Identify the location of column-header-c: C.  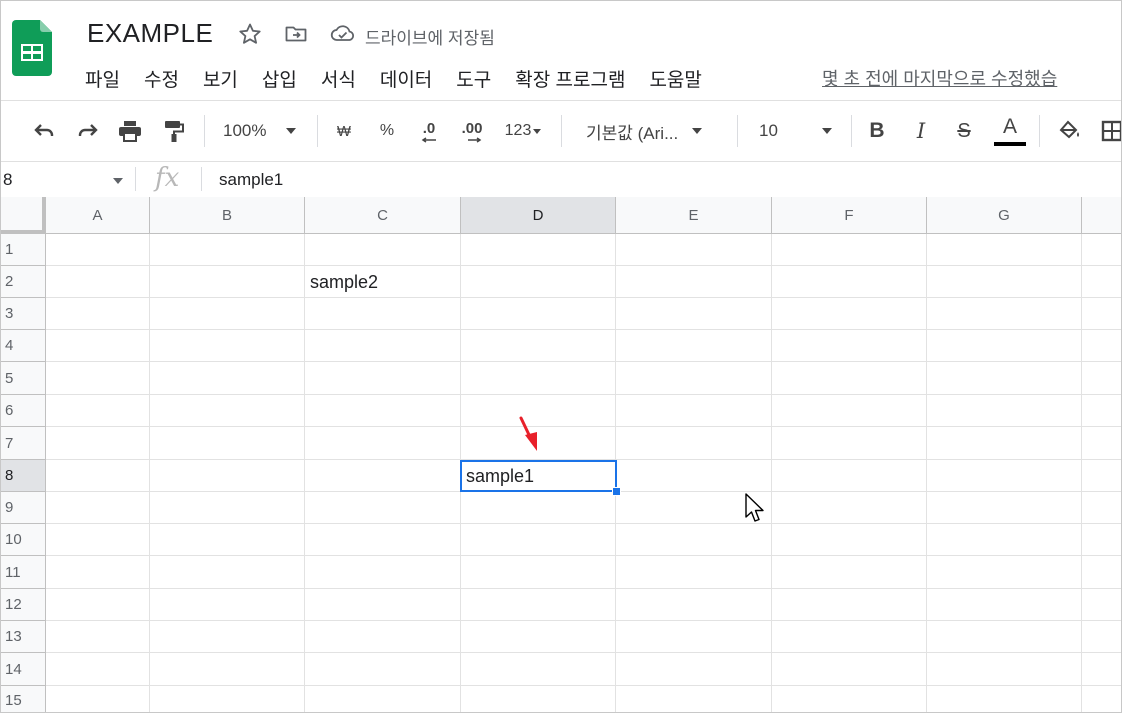
(383, 215).